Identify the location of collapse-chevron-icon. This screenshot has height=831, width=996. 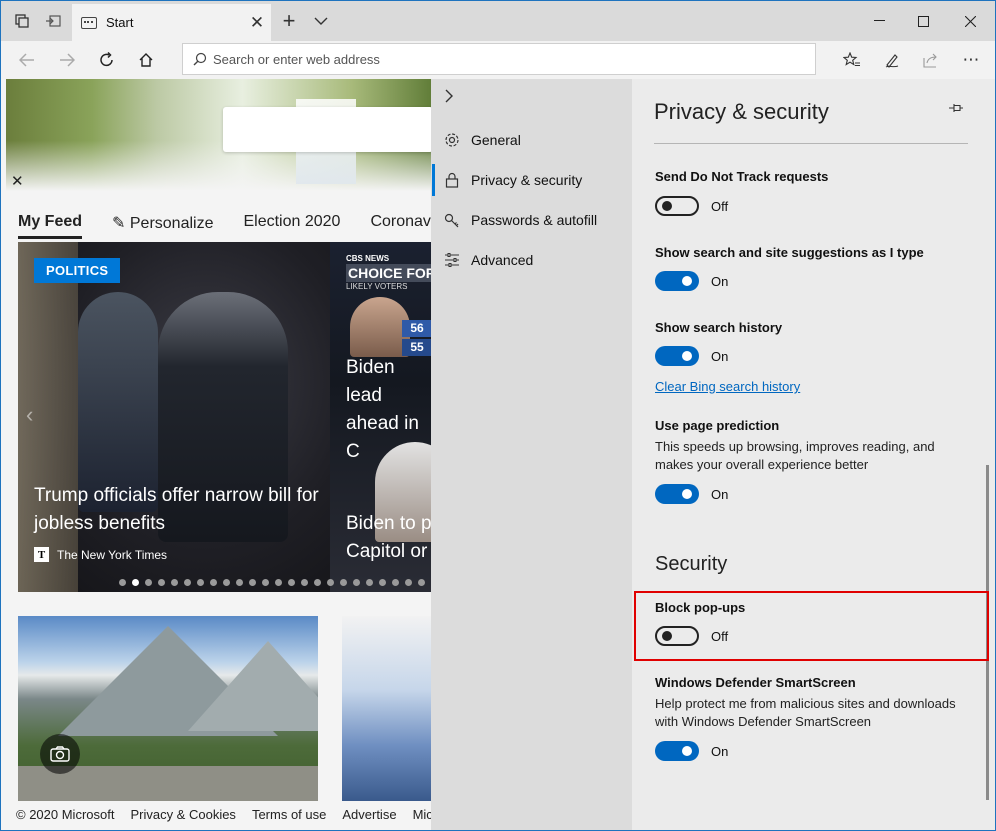
(449, 98).